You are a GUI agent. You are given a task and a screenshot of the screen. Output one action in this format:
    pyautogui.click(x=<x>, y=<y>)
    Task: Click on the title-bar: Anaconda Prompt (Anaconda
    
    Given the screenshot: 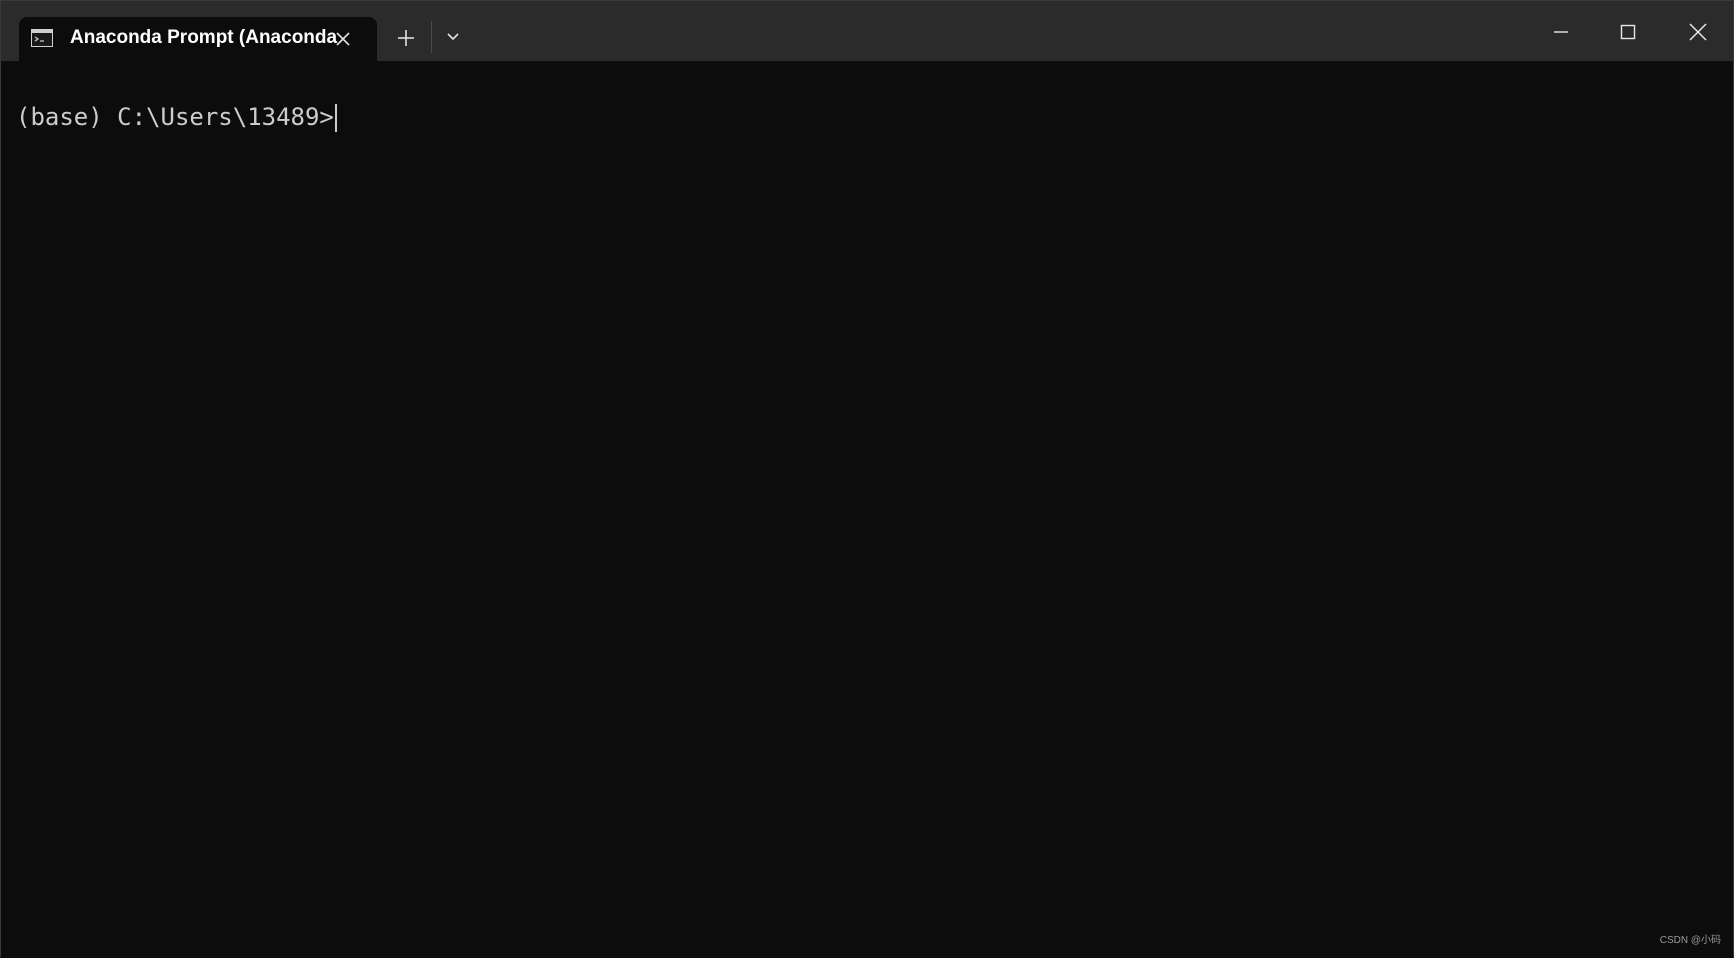 What is the action you would take?
    pyautogui.click(x=867, y=31)
    